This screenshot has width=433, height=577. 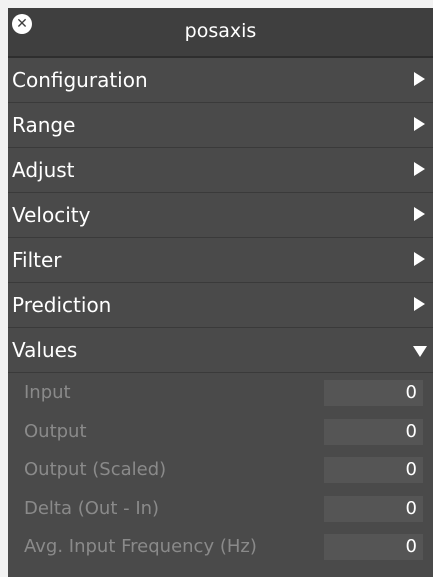 What do you see at coordinates (373, 431) in the screenshot?
I see `value-field-output: 0` at bounding box center [373, 431].